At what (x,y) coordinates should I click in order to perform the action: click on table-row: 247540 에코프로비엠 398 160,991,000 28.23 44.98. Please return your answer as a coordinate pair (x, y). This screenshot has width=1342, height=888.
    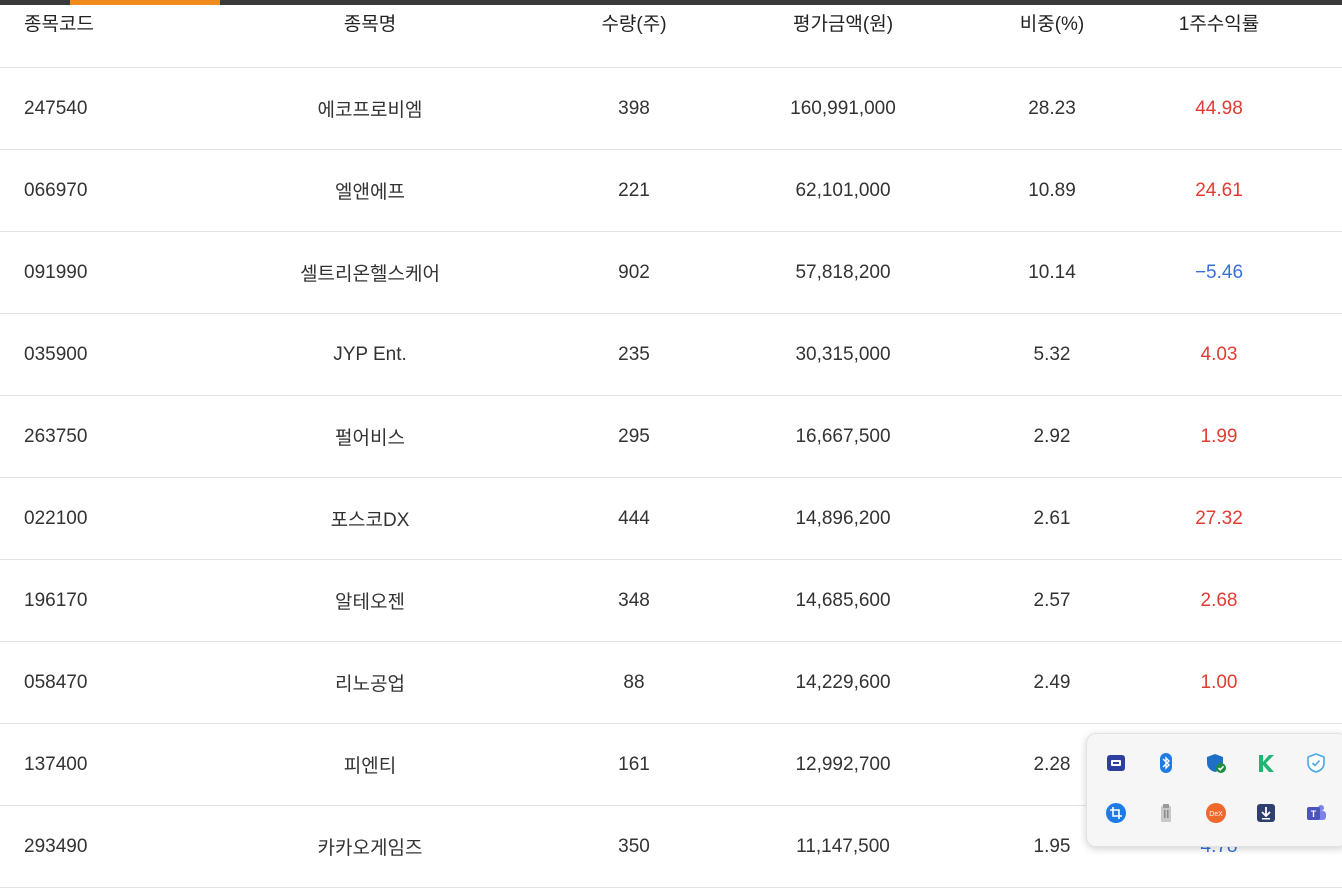
    Looking at the image, I should click on (671, 108).